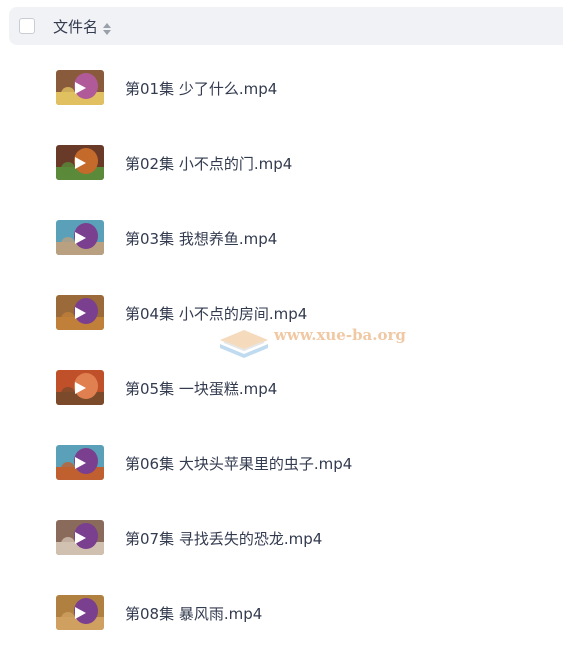 Image resolution: width=563 pixels, height=670 pixels. I want to click on file-row: 第06集 大块头苹果里的虫子.mp4, so click(281, 482).